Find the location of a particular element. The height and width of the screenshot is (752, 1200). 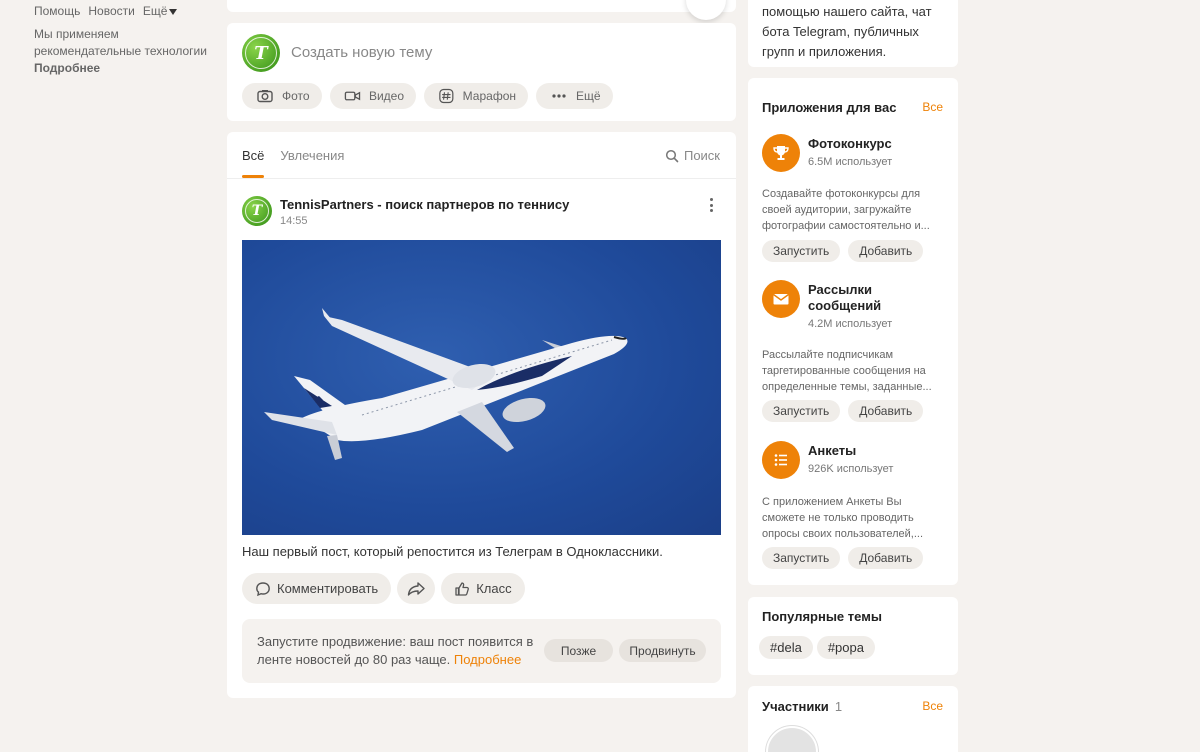

create-options: Фото Видео Марафон Ещё is located at coordinates (427, 96).